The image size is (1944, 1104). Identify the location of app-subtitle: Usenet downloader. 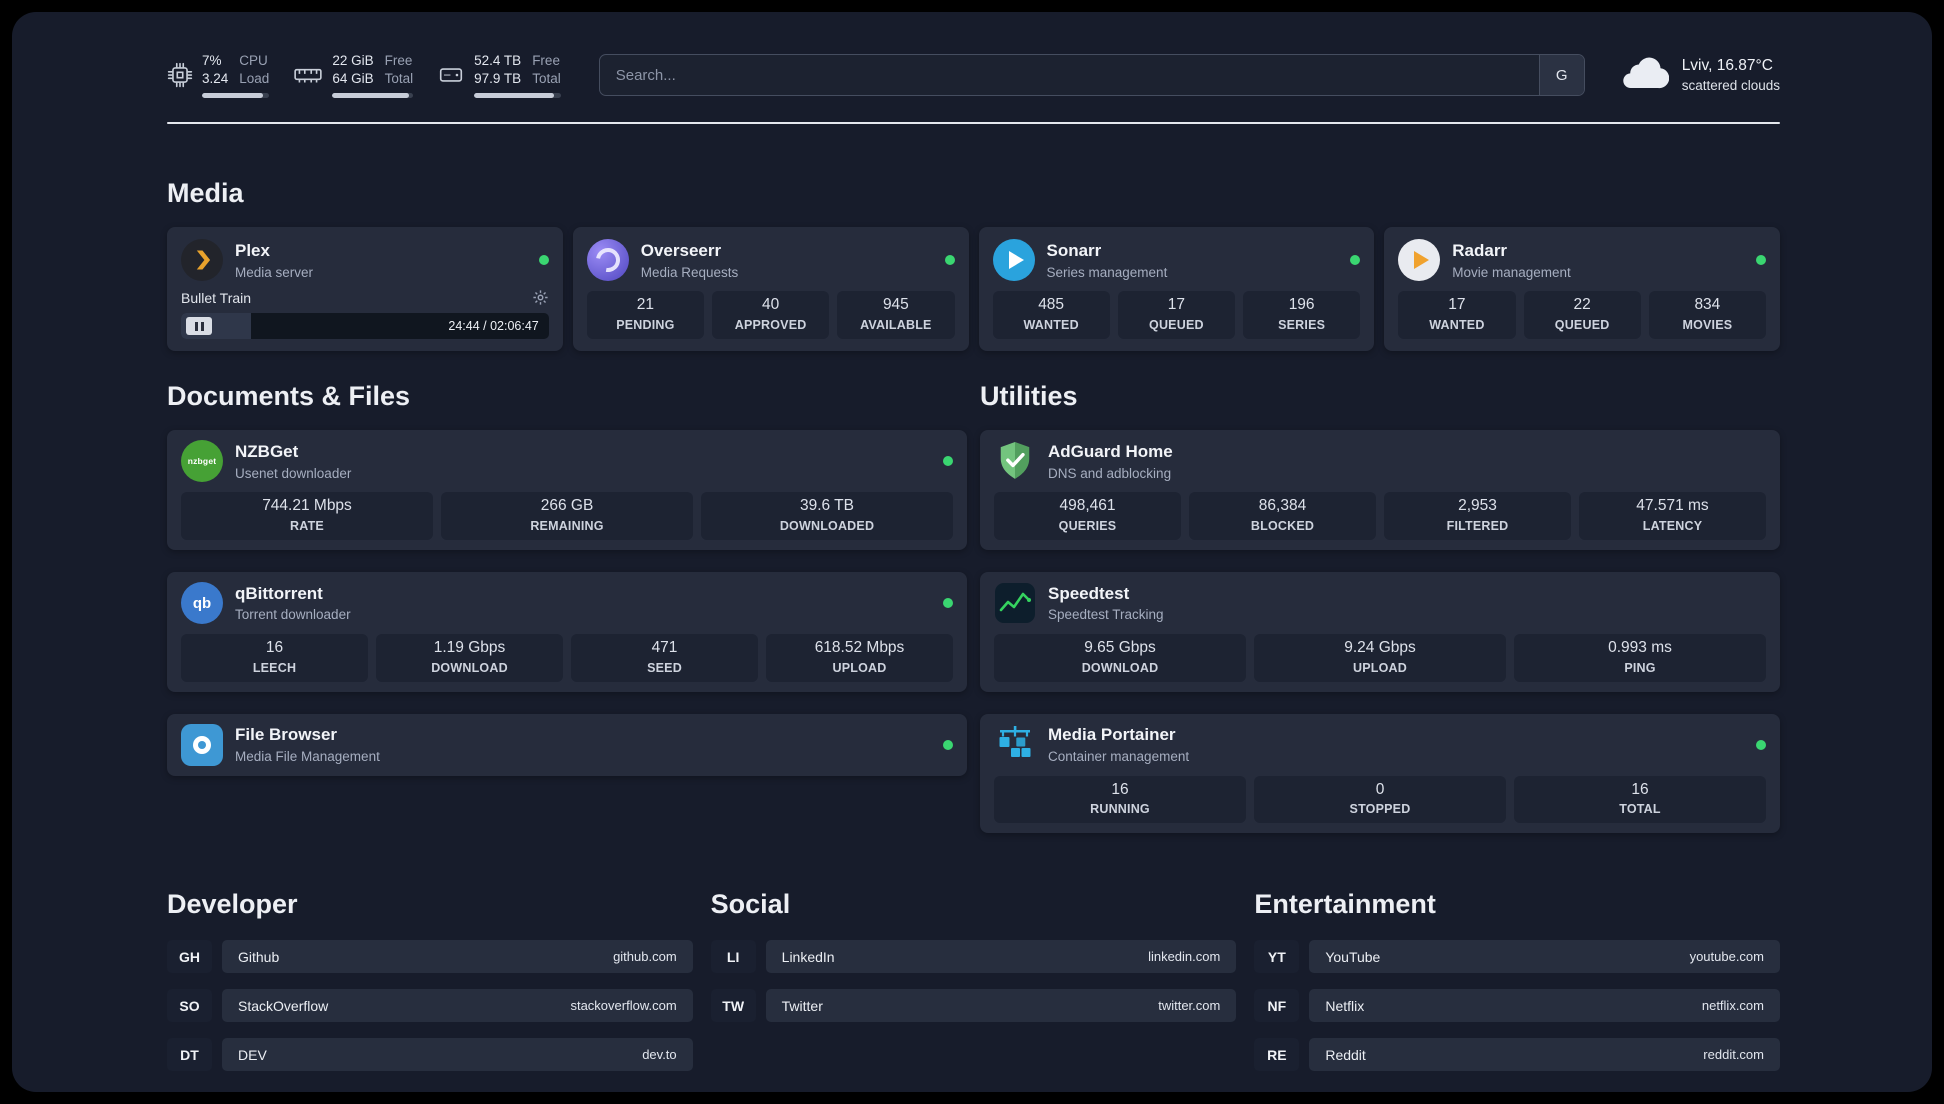
(293, 473).